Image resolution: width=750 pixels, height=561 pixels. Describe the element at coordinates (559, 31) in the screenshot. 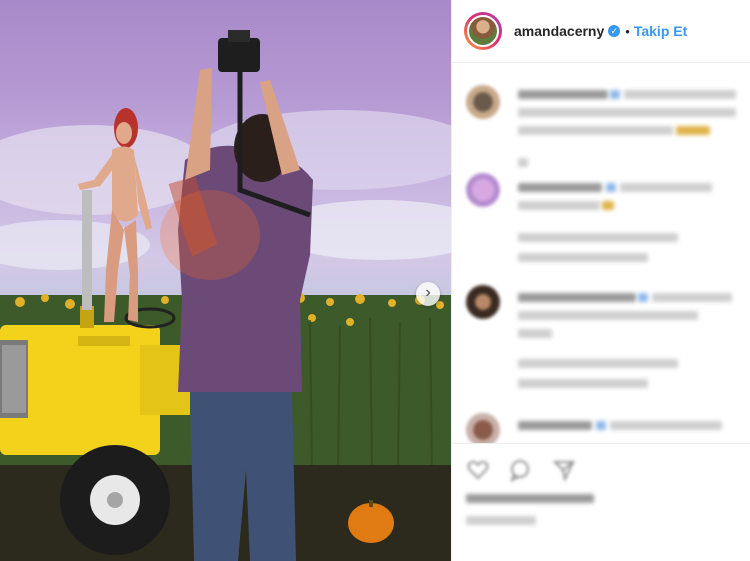

I see `username-link: amandacerny` at that location.